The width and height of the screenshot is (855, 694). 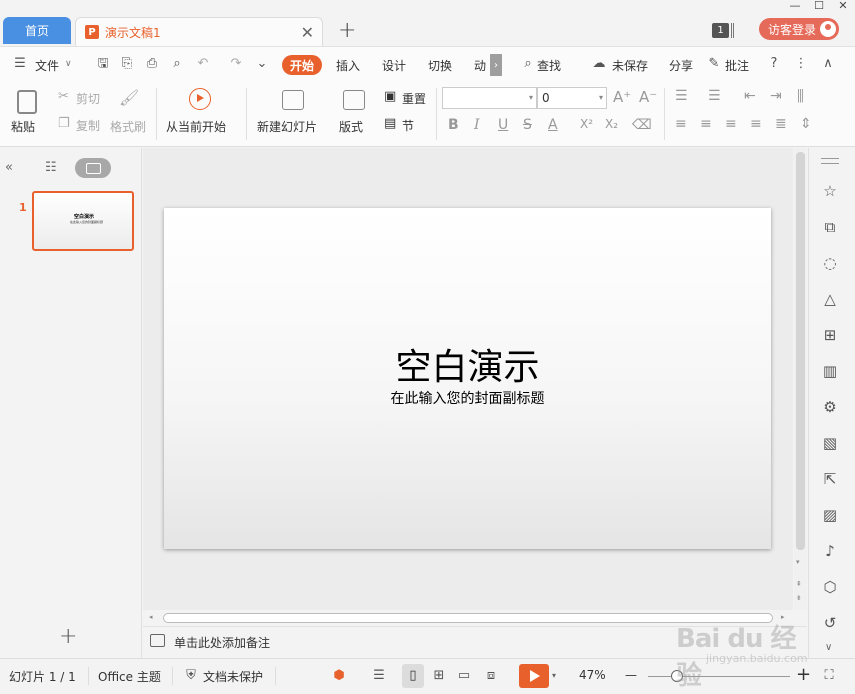 I want to click on close-window-icon: ✕, so click(x=843, y=7).